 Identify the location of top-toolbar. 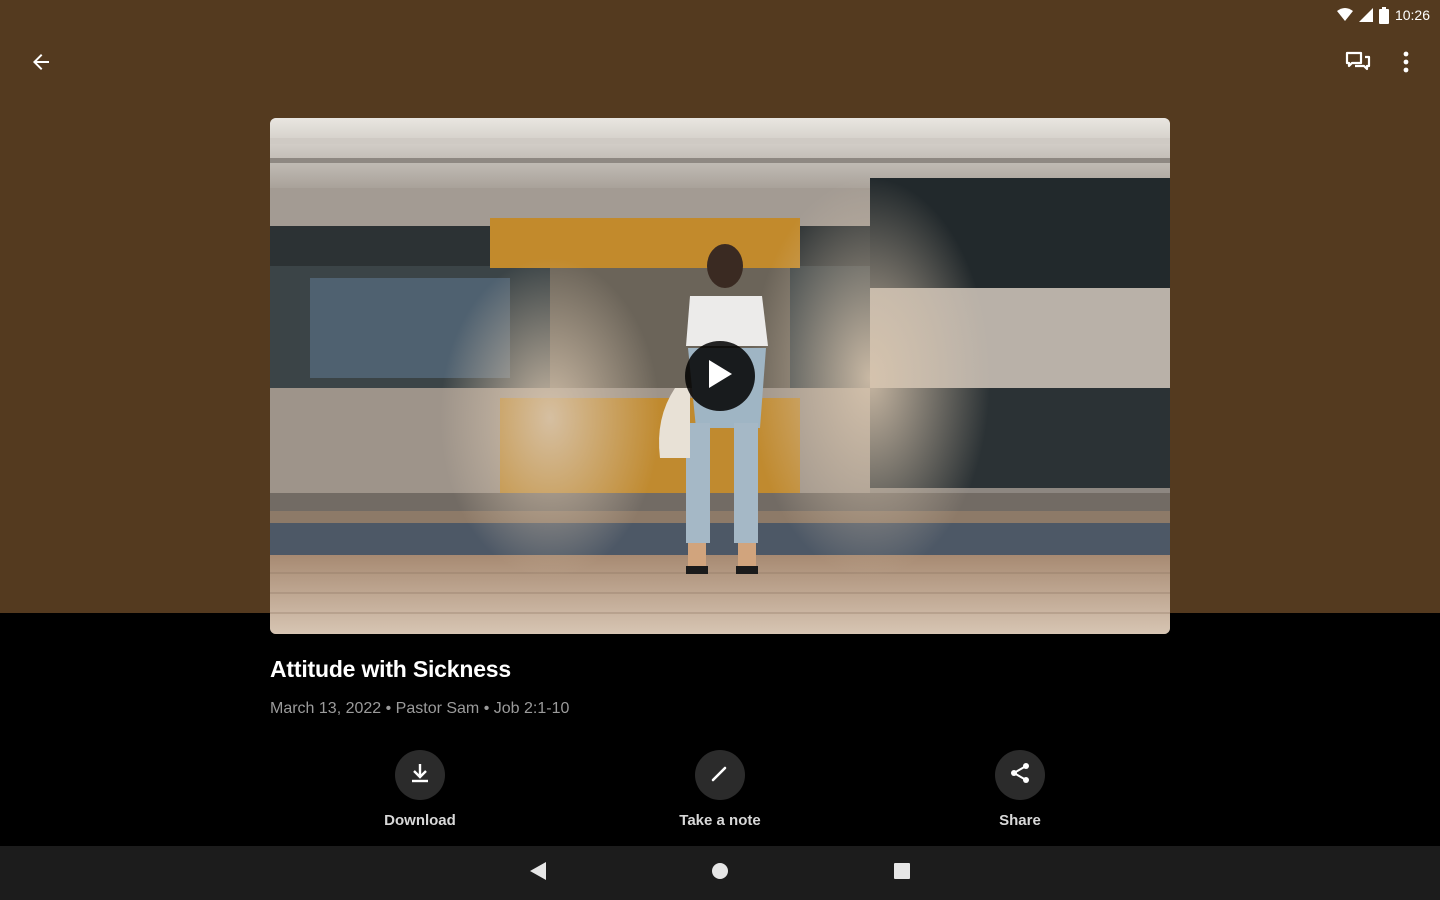
(720, 64).